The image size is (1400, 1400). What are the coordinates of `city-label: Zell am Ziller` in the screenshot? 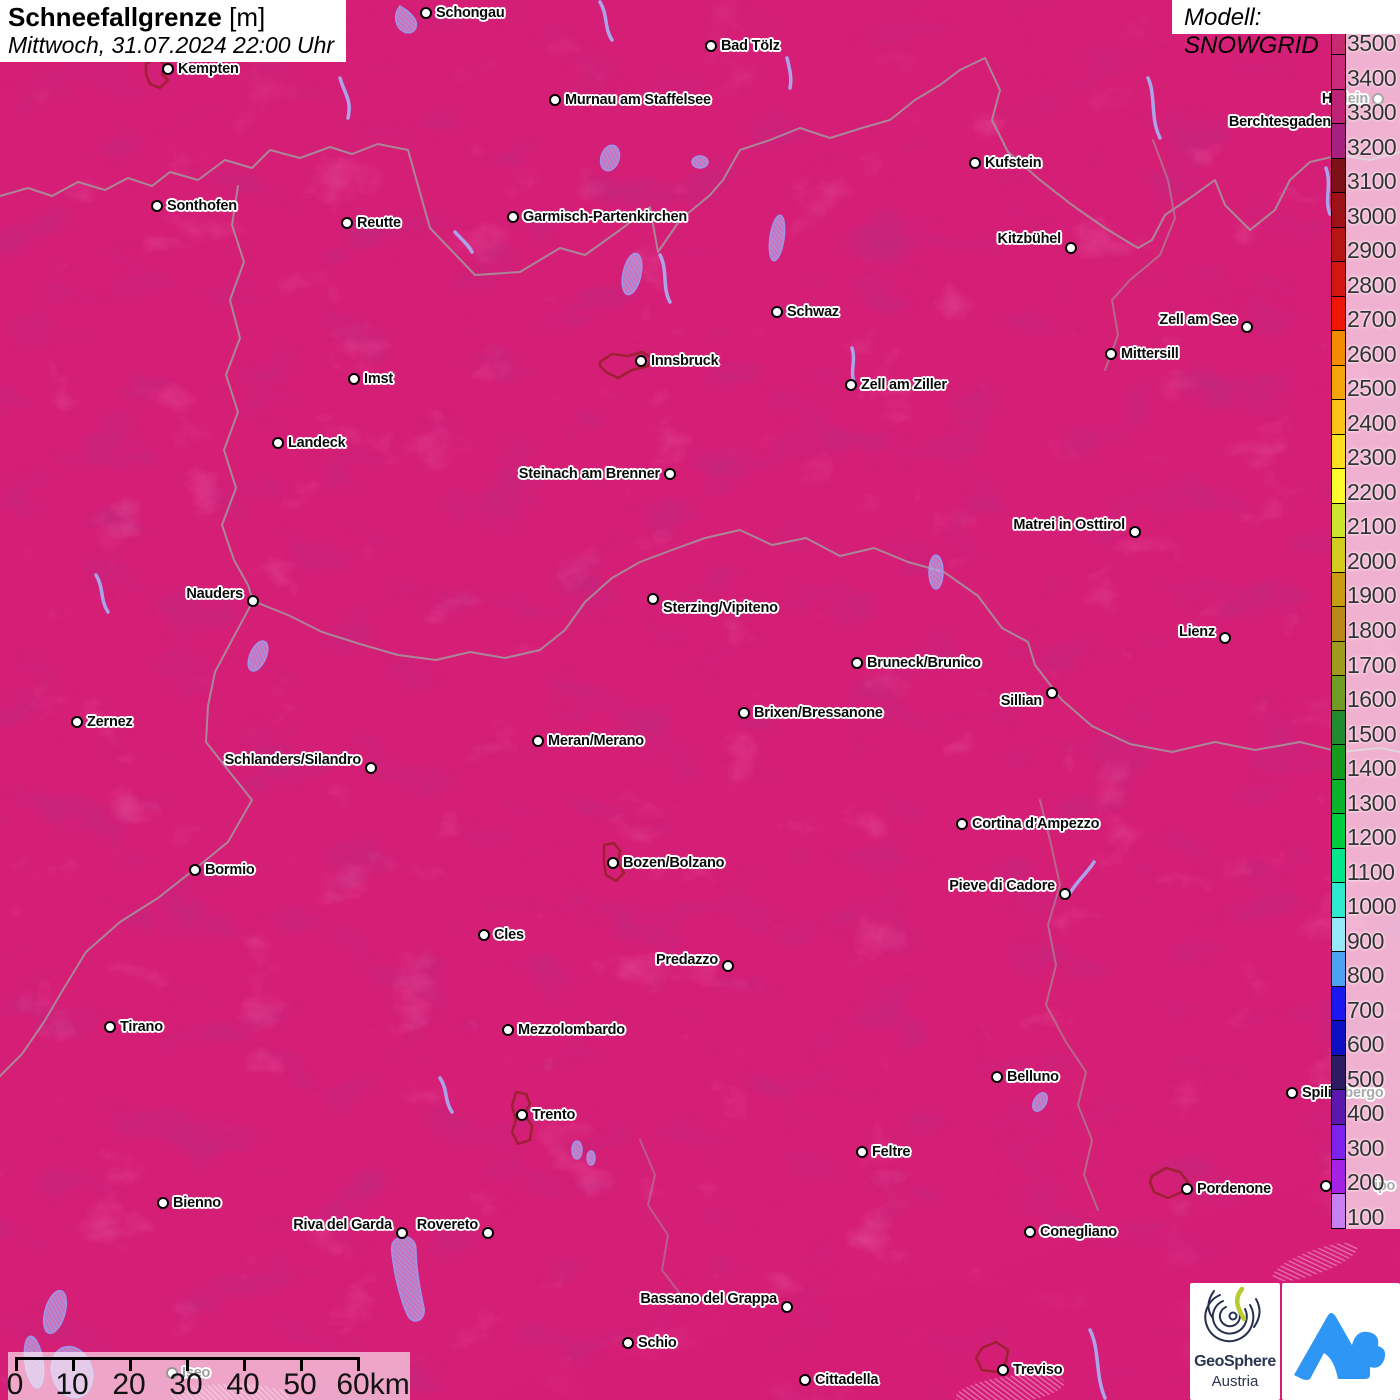 It's located at (904, 385).